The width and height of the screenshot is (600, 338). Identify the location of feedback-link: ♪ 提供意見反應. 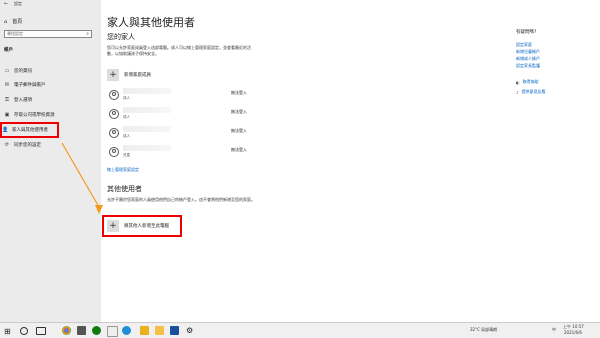
(531, 92).